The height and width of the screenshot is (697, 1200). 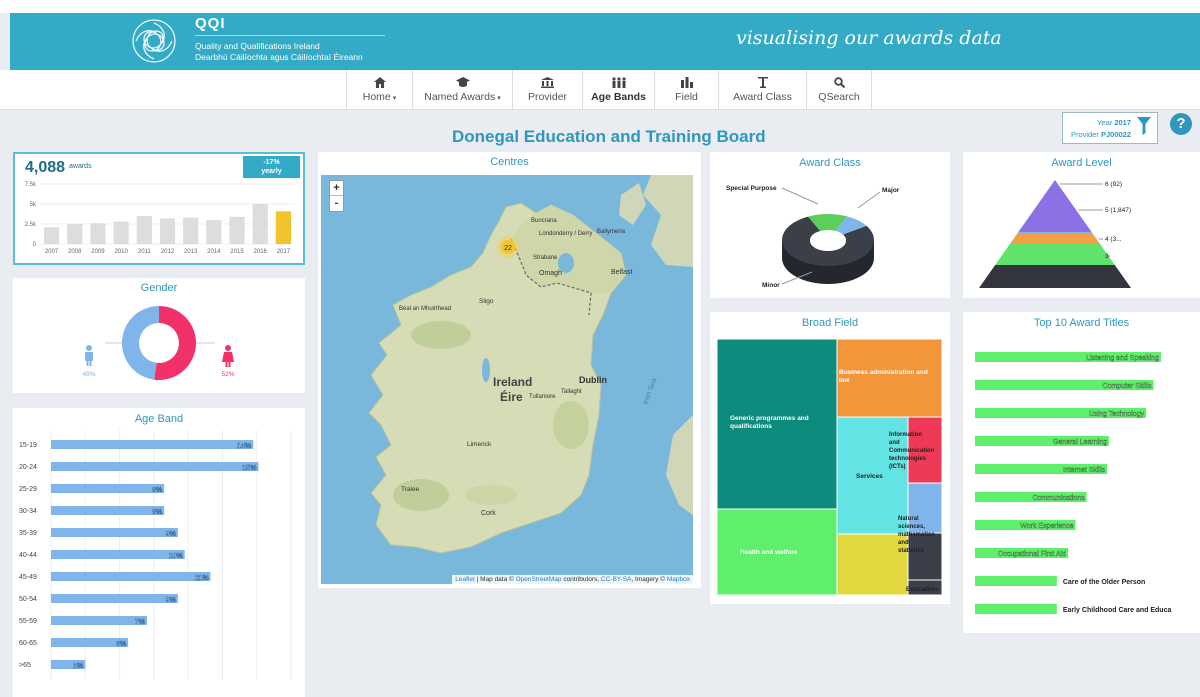 What do you see at coordinates (830, 225) in the screenshot?
I see `award-class-card: Award Class Special Purpose Major Minor` at bounding box center [830, 225].